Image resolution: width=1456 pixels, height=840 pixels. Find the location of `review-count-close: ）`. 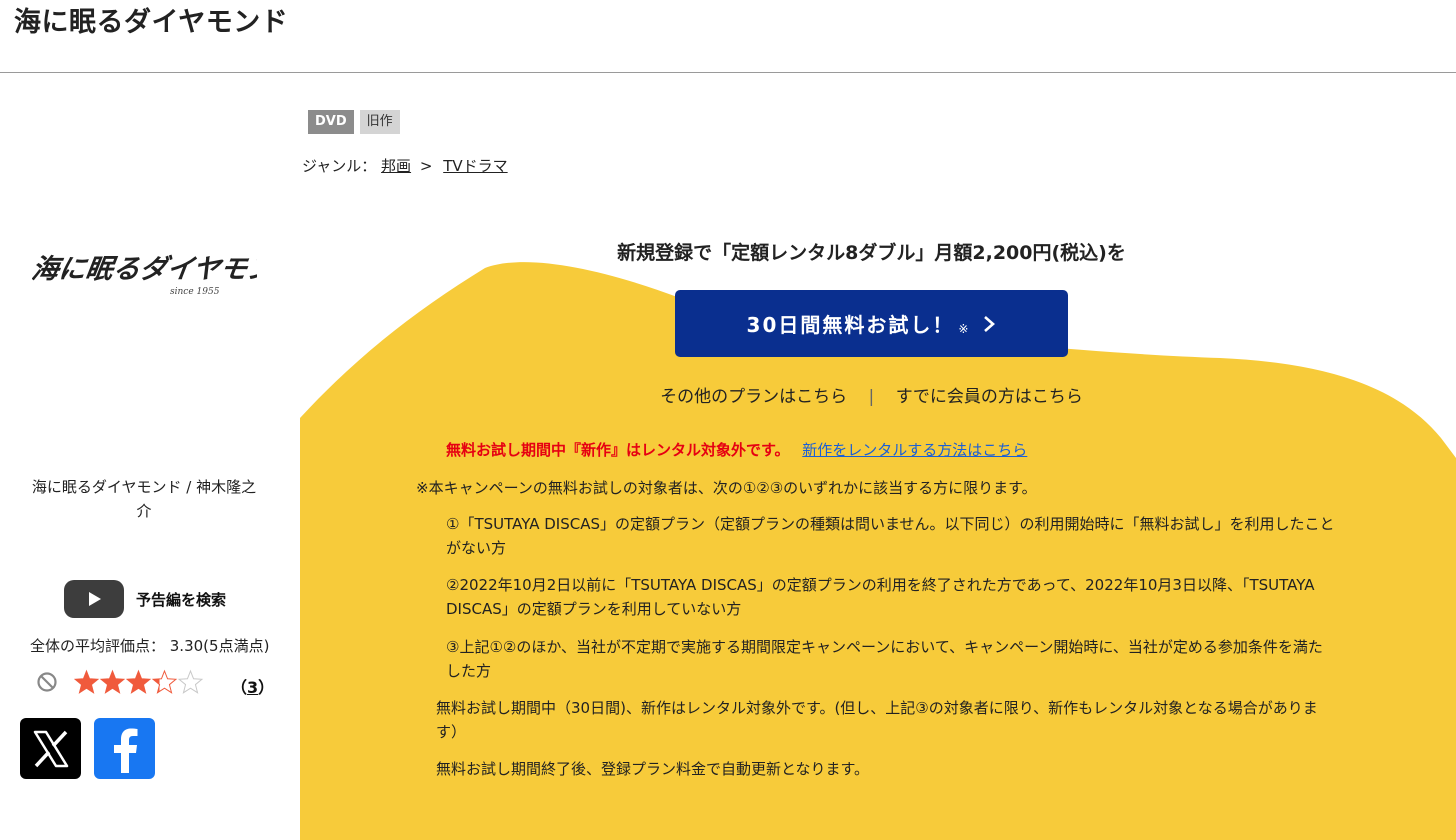

review-count-close: ） is located at coordinates (266, 687).